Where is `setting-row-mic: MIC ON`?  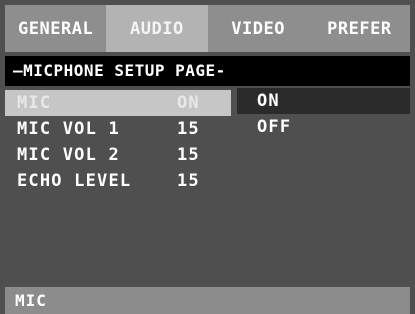 setting-row-mic: MIC ON is located at coordinates (118, 103).